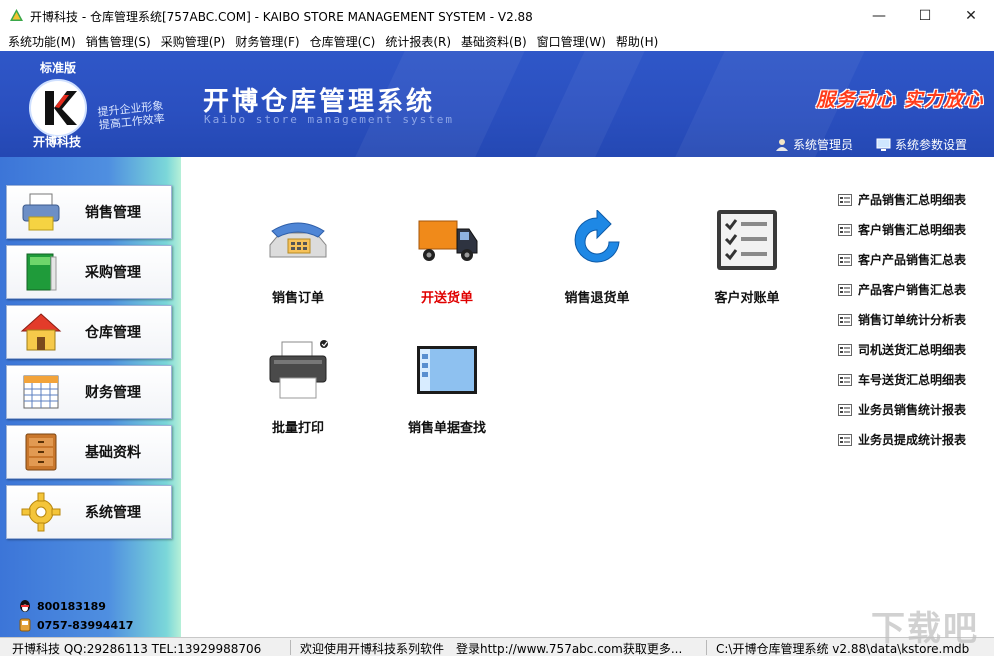 The height and width of the screenshot is (656, 994). I want to click on report-label: 销售订单统计分析表, so click(912, 319).